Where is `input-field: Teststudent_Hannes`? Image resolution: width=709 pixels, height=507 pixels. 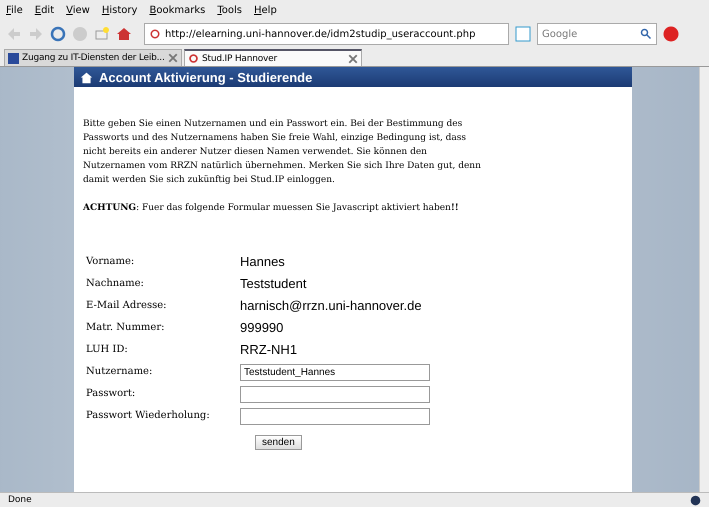
input-field: Teststudent_Hannes is located at coordinates (335, 372).